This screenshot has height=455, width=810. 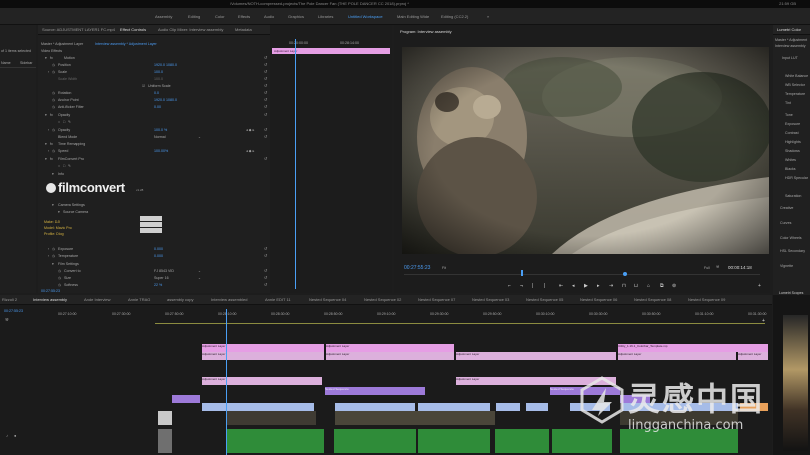 What do you see at coordinates (417, 268) in the screenshot?
I see `program-timecode: 00:27:55:23` at bounding box center [417, 268].